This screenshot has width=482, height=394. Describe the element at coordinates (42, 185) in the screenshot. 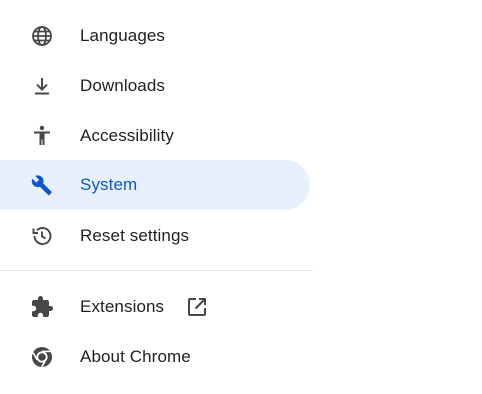

I see `wrench-icon` at that location.